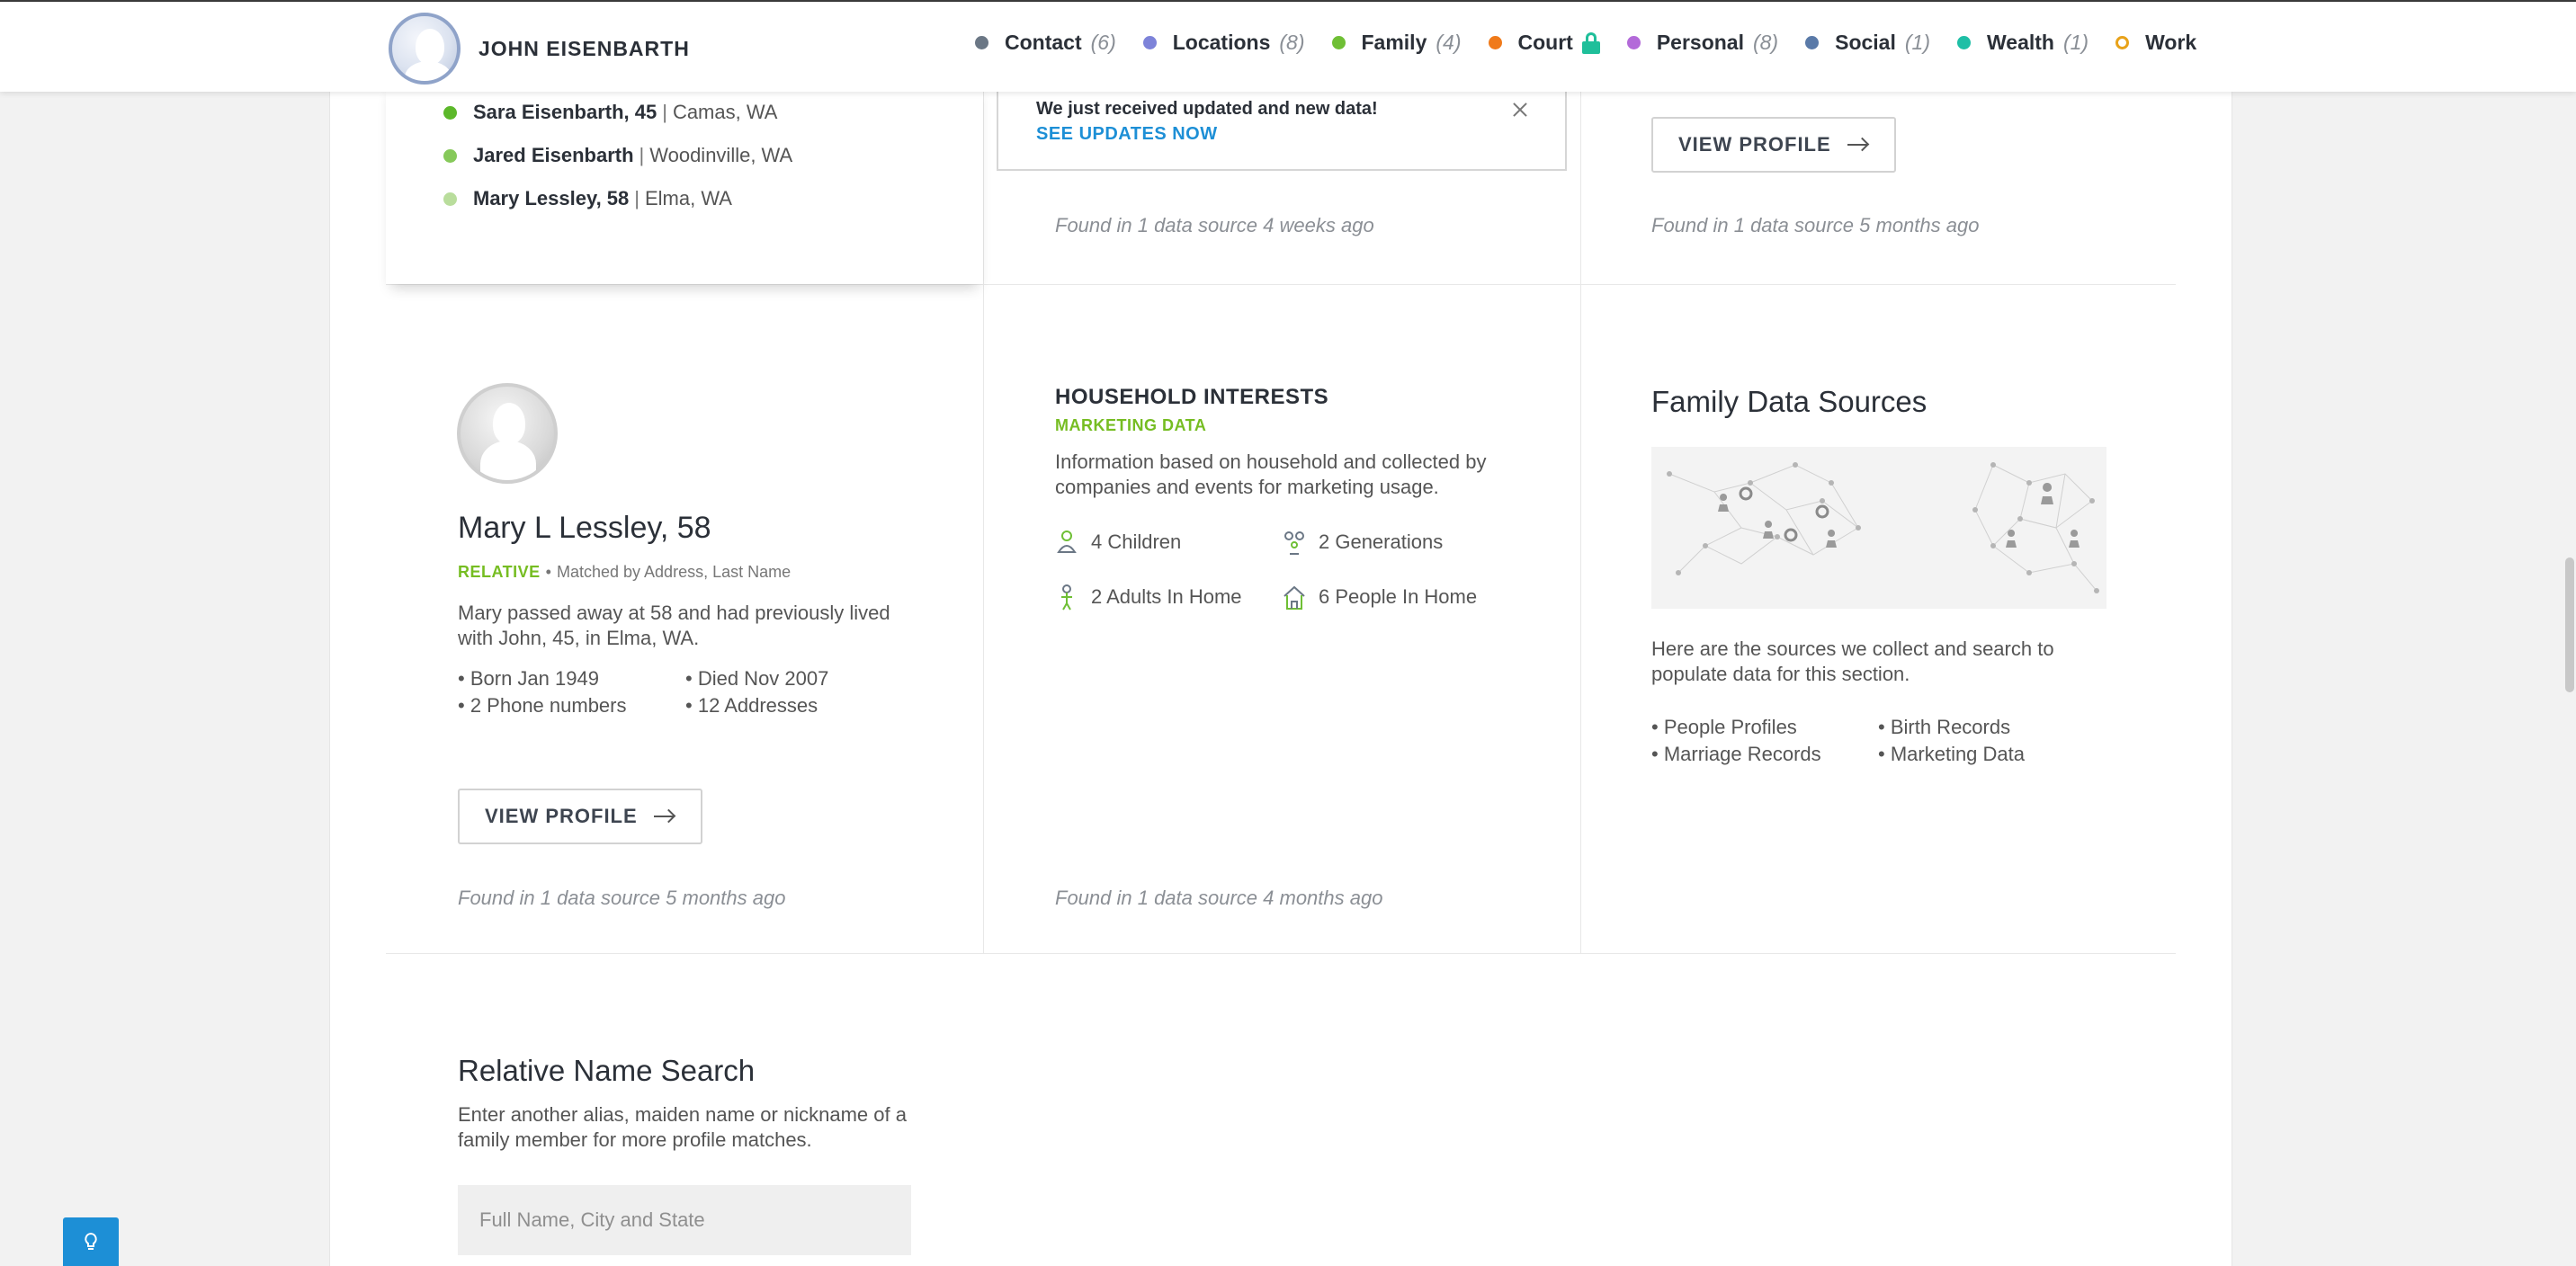  I want to click on household-item-label: 2 Generations, so click(1381, 541).